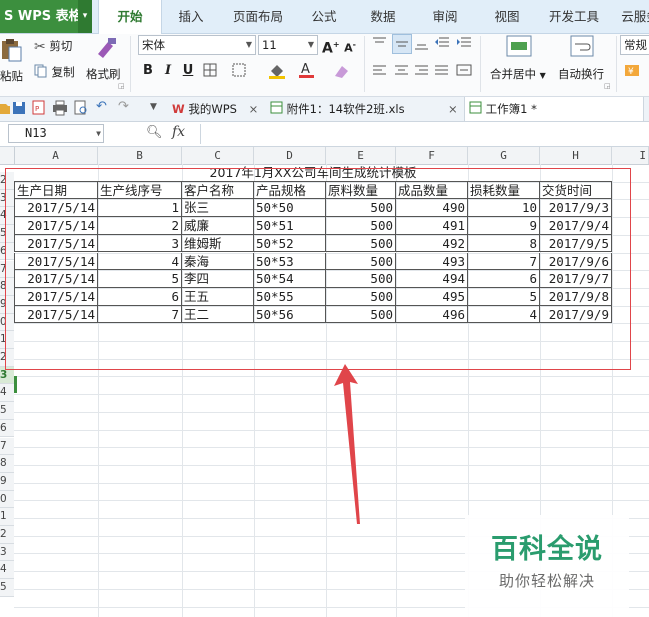 Image resolution: width=649 pixels, height=617 pixels. I want to click on clear-format-icon, so click(342, 72).